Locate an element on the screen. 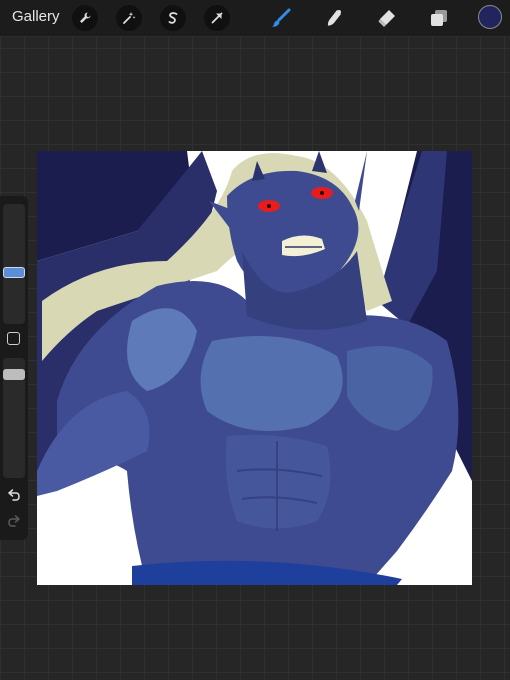 The width and height of the screenshot is (510, 680). redo-icon is located at coordinates (14, 524).